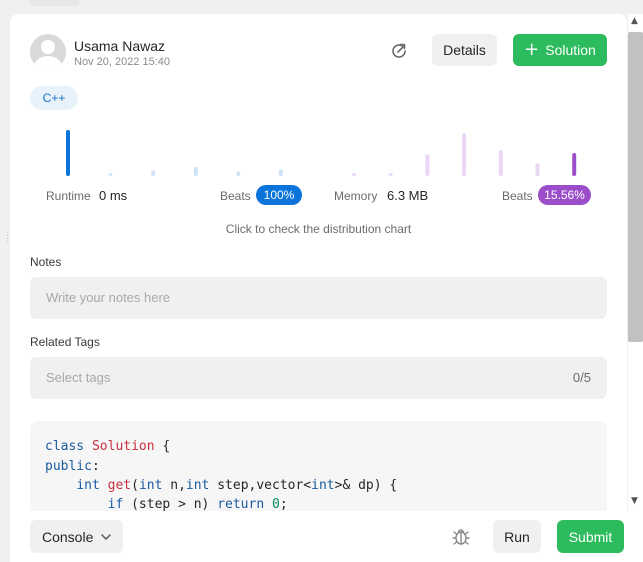 This screenshot has height=562, width=643. Describe the element at coordinates (532, 49) in the screenshot. I see `plus-icon: +` at that location.